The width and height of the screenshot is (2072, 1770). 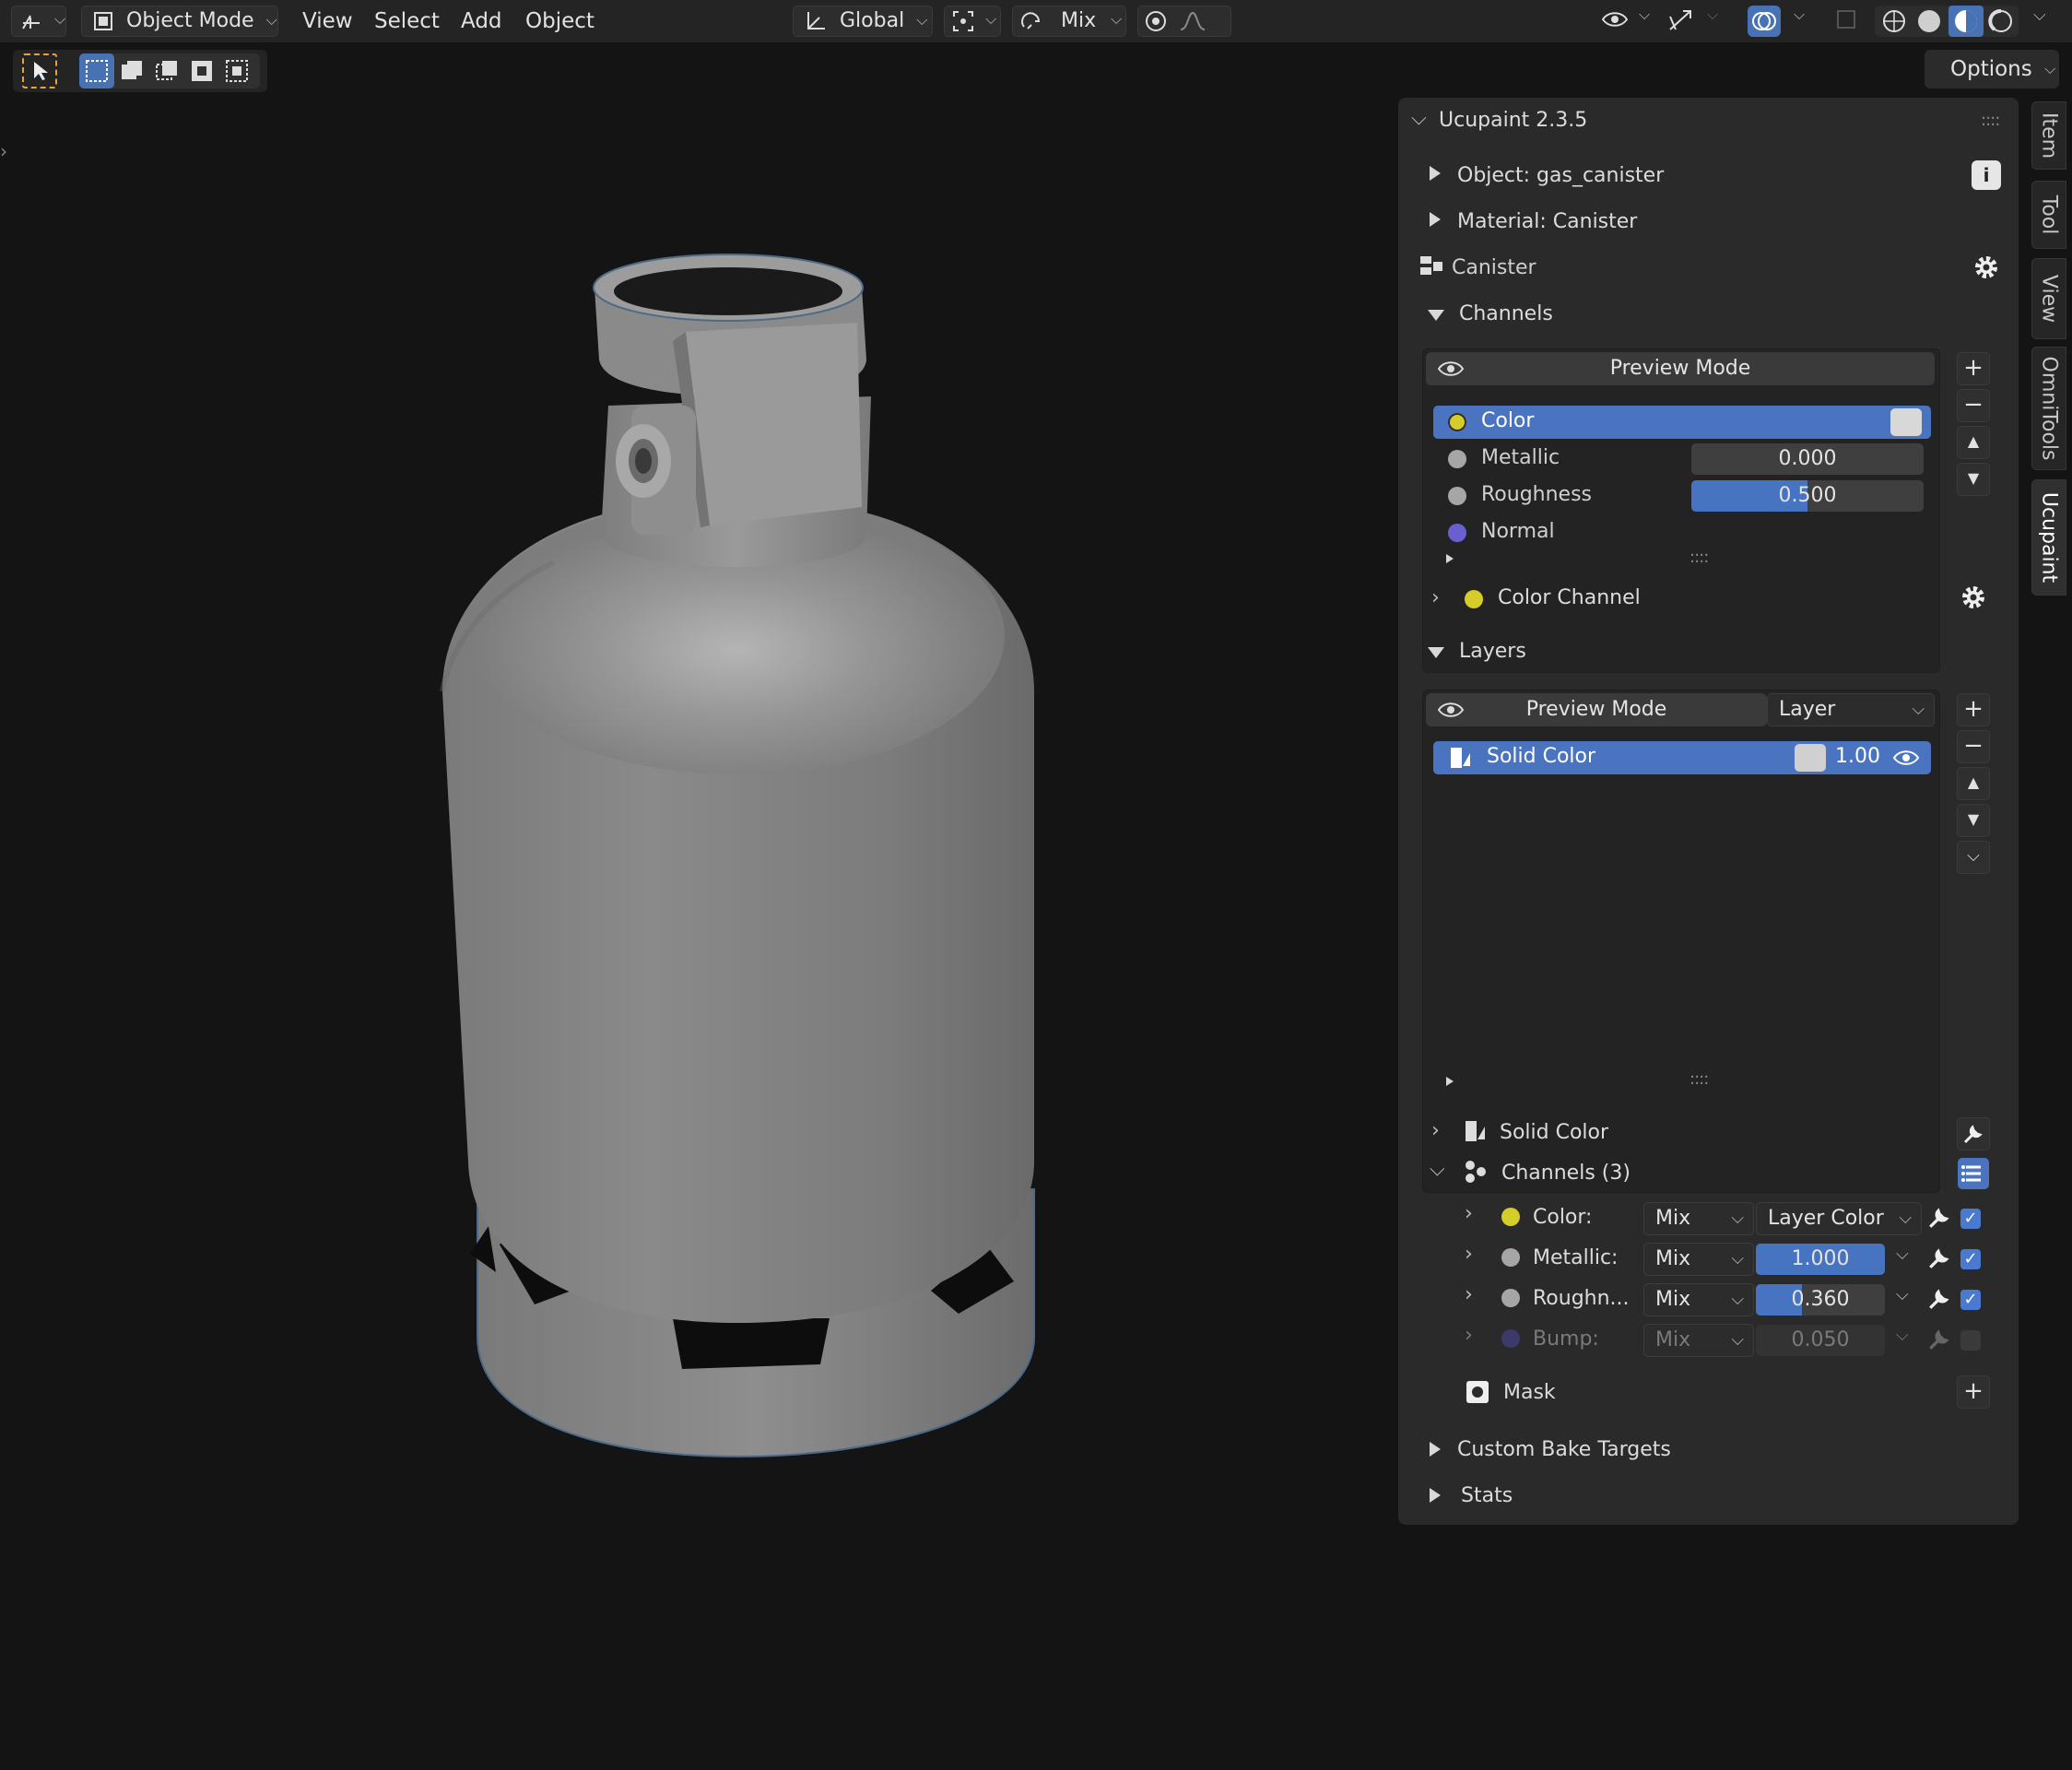 What do you see at coordinates (407, 21) in the screenshot?
I see `menu-select: Select` at bounding box center [407, 21].